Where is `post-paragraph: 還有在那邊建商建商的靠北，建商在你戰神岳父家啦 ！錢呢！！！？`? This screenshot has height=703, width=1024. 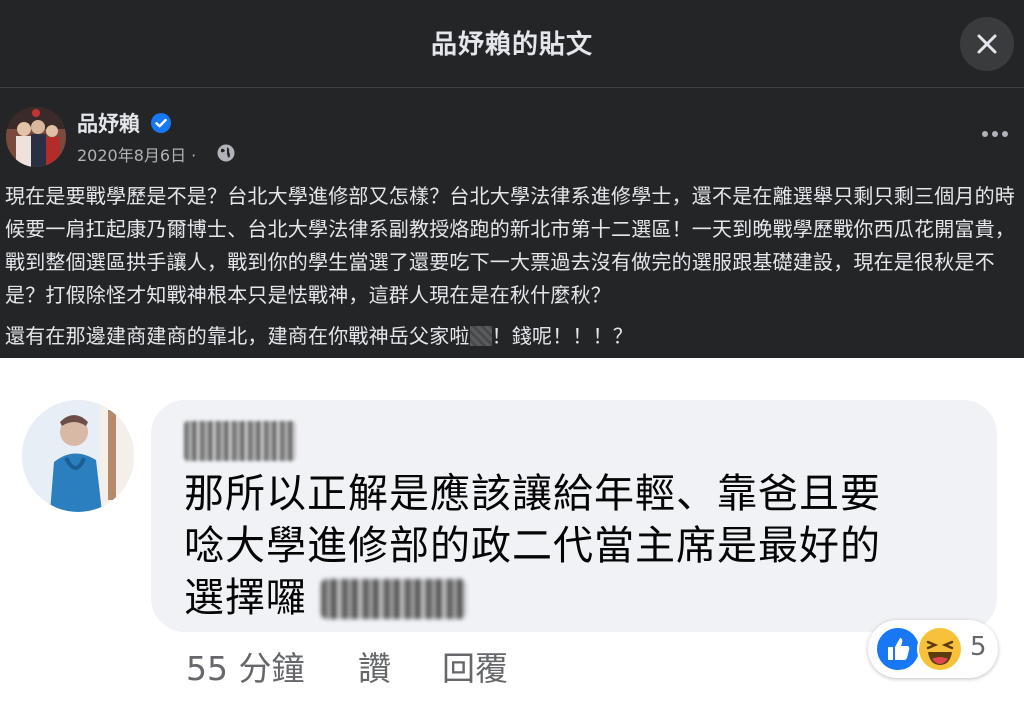 post-paragraph: 還有在那邊建商建商的靠北，建商在你戰神岳父家啦 ！錢呢！！！？ is located at coordinates (512, 336).